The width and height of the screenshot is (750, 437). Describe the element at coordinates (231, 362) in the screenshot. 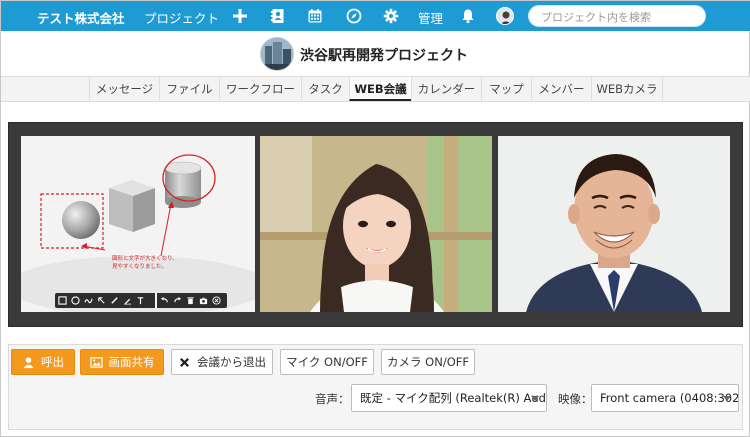

I see `leave-meeting-label: 会議から退出` at that location.